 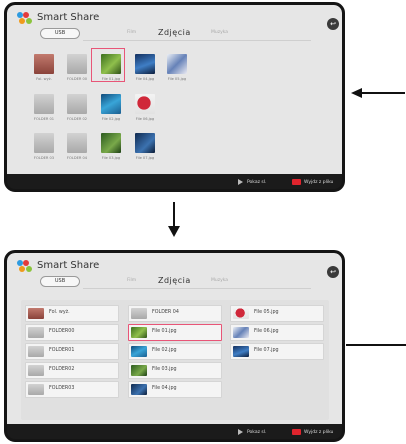 I want to click on down-arrow-line, so click(x=174, y=214).